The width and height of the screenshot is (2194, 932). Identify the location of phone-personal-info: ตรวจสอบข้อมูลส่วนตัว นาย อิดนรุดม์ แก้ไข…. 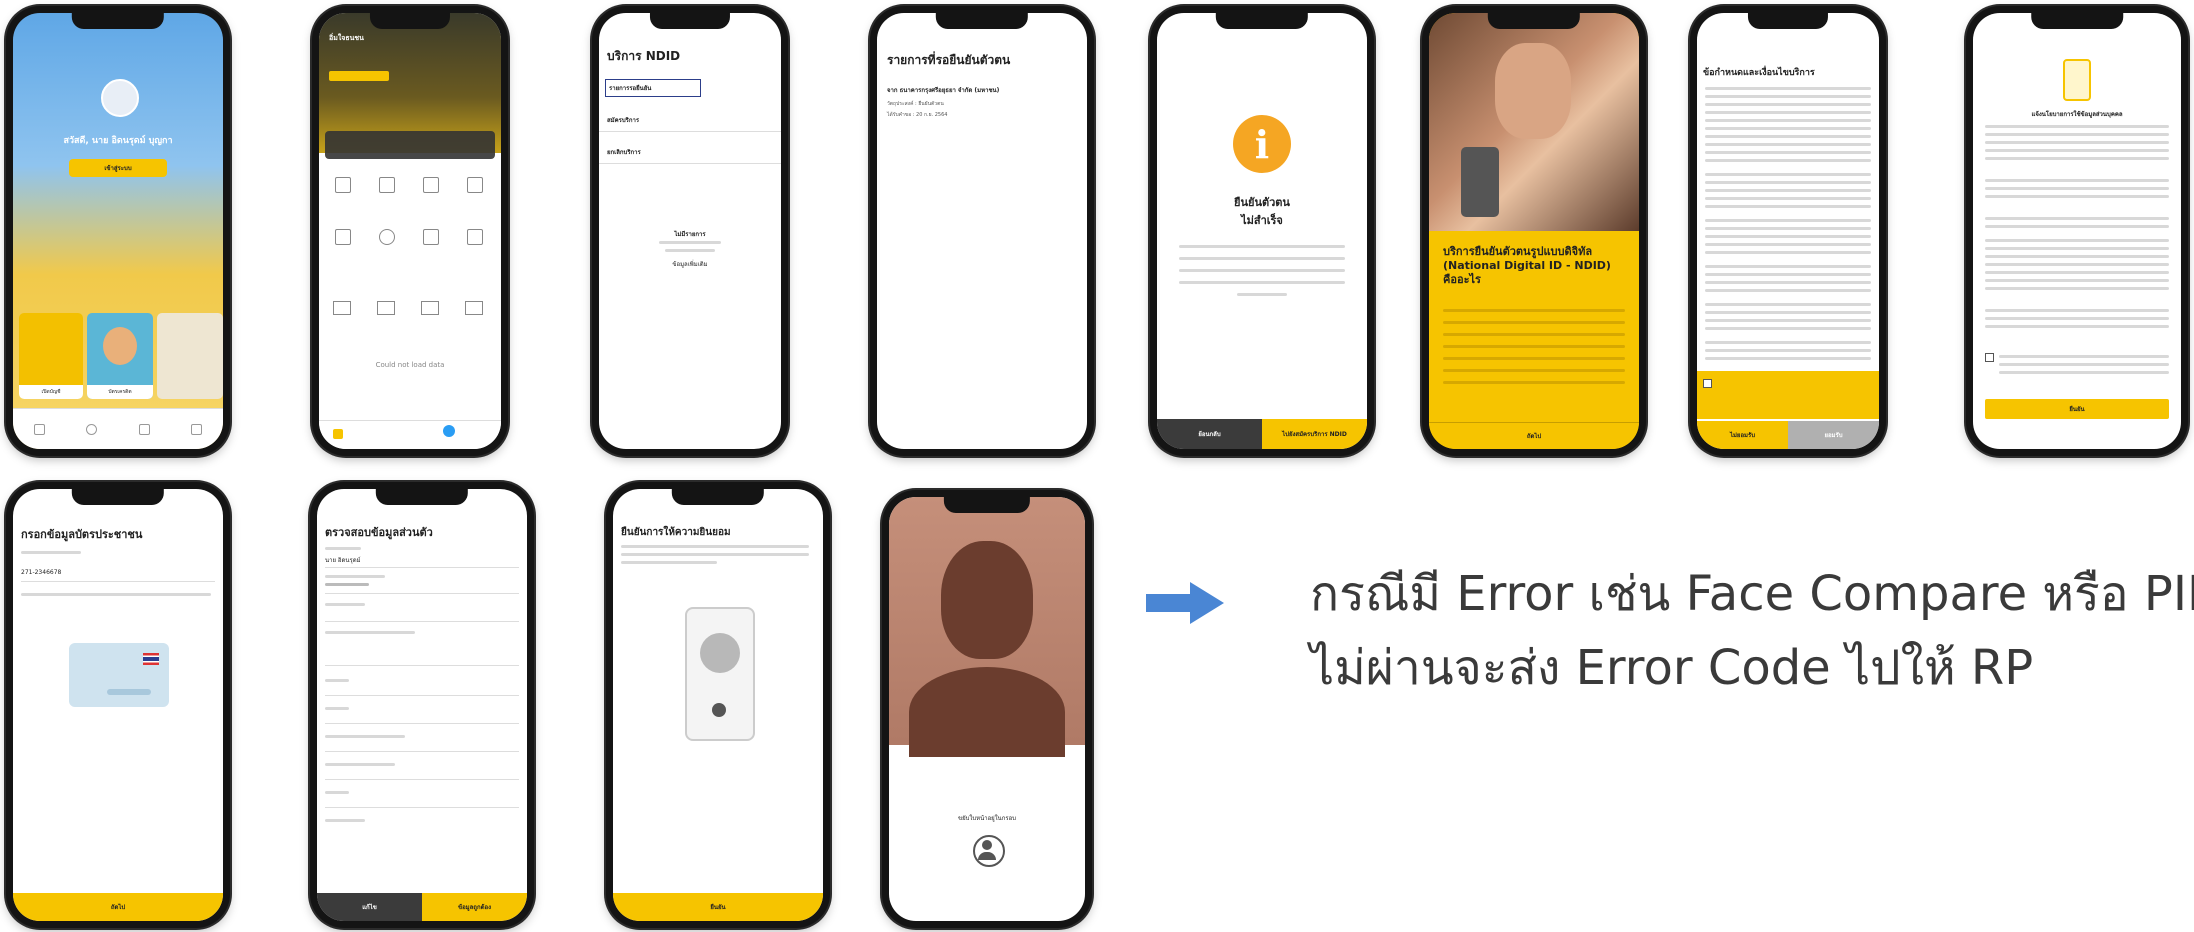
(422, 705).